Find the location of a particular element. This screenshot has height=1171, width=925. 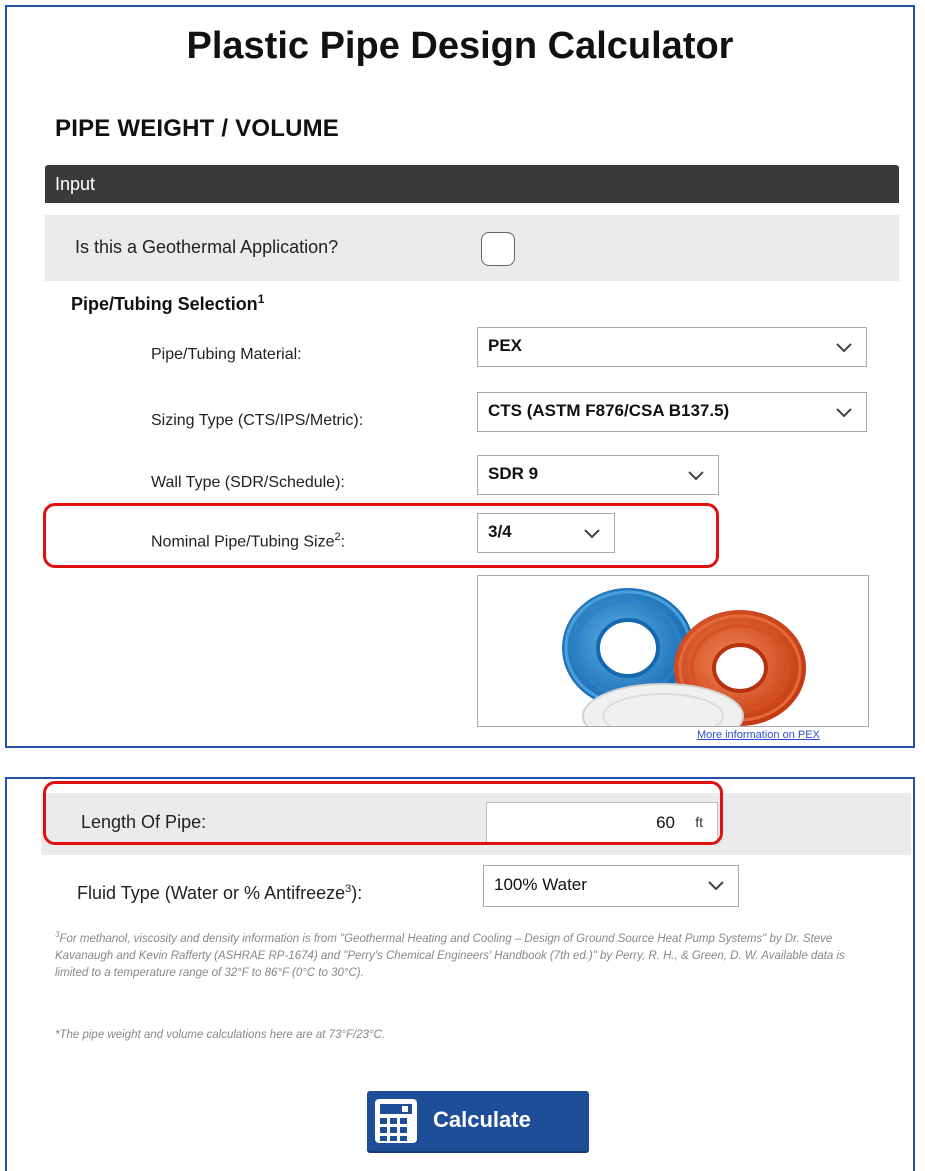

length-highlight is located at coordinates (383, 813).